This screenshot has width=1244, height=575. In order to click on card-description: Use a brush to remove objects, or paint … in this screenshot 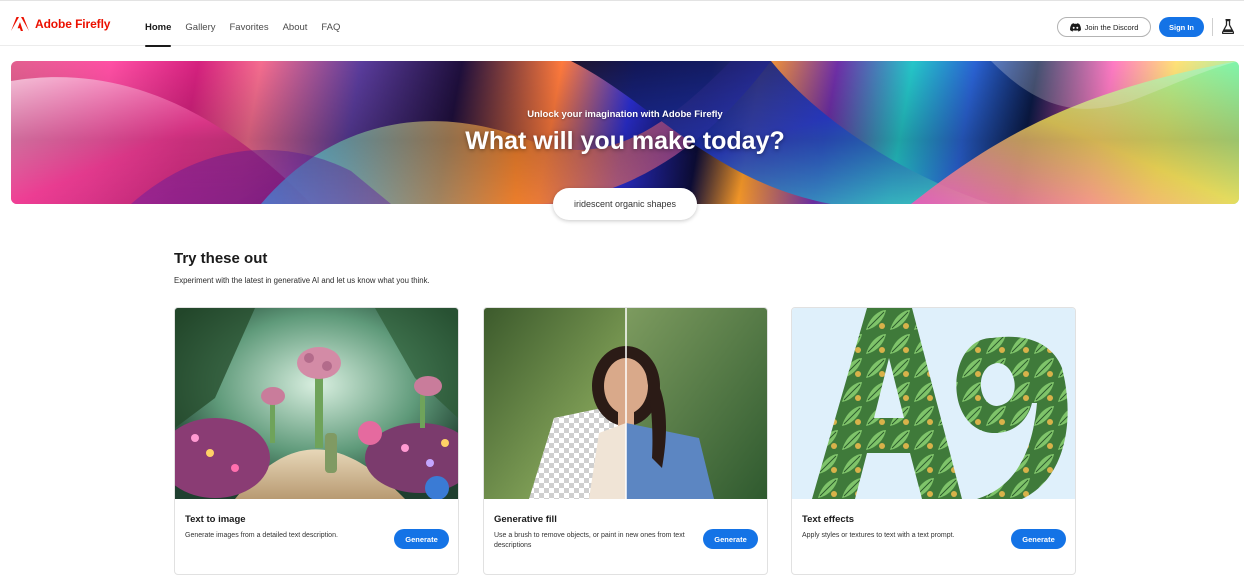, I will do `click(589, 540)`.